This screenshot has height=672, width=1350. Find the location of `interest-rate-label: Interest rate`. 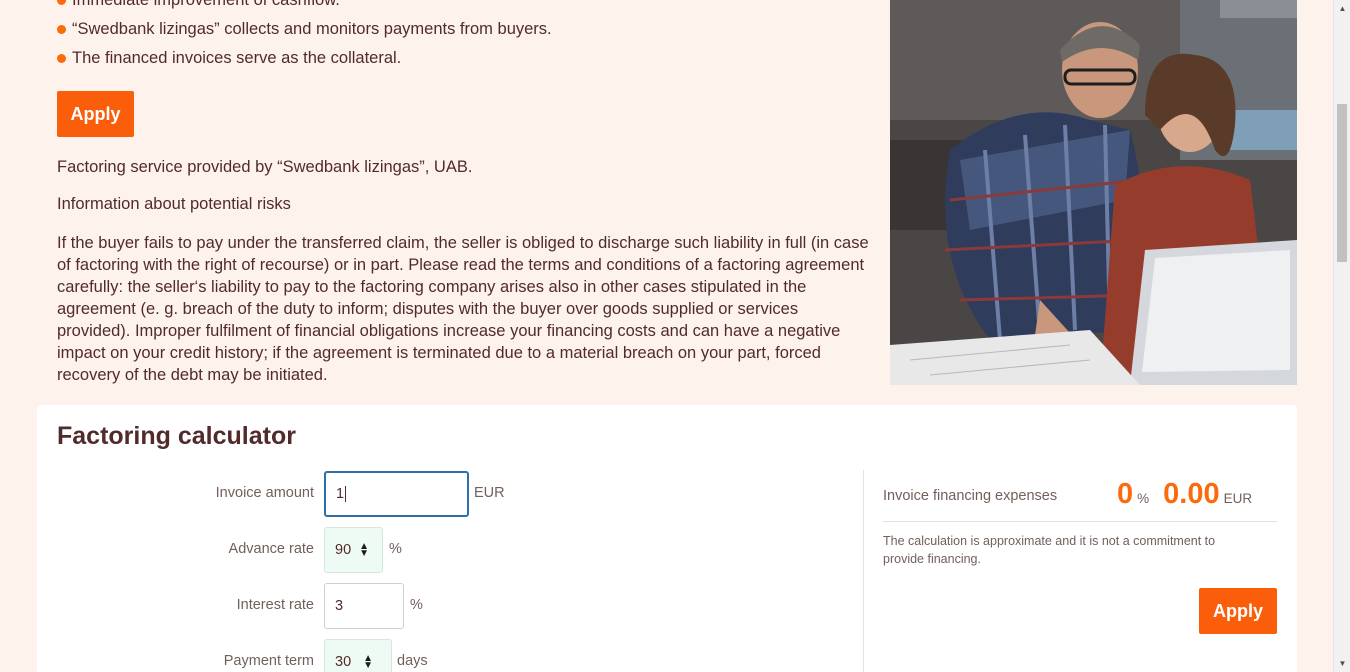

interest-rate-label: Interest rate is located at coordinates (275, 605).